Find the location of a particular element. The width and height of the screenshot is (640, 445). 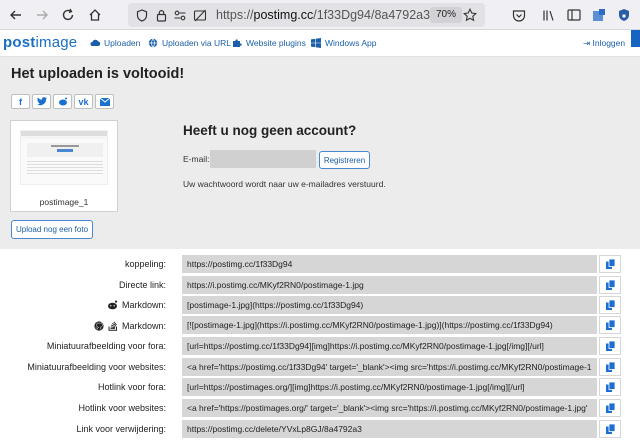

link-label: Hotlink voor websites: is located at coordinates (122, 408).